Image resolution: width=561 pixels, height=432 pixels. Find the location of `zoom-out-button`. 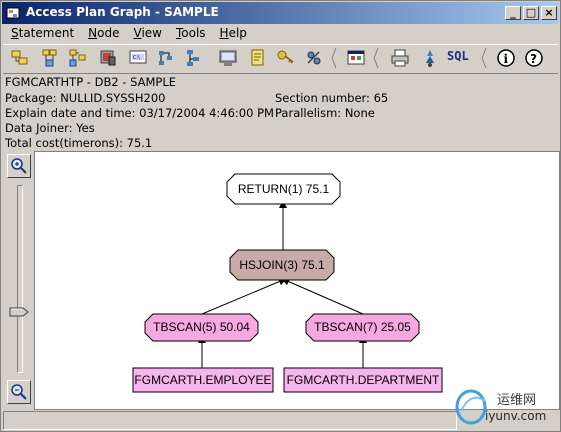

zoom-out-button is located at coordinates (19, 392).